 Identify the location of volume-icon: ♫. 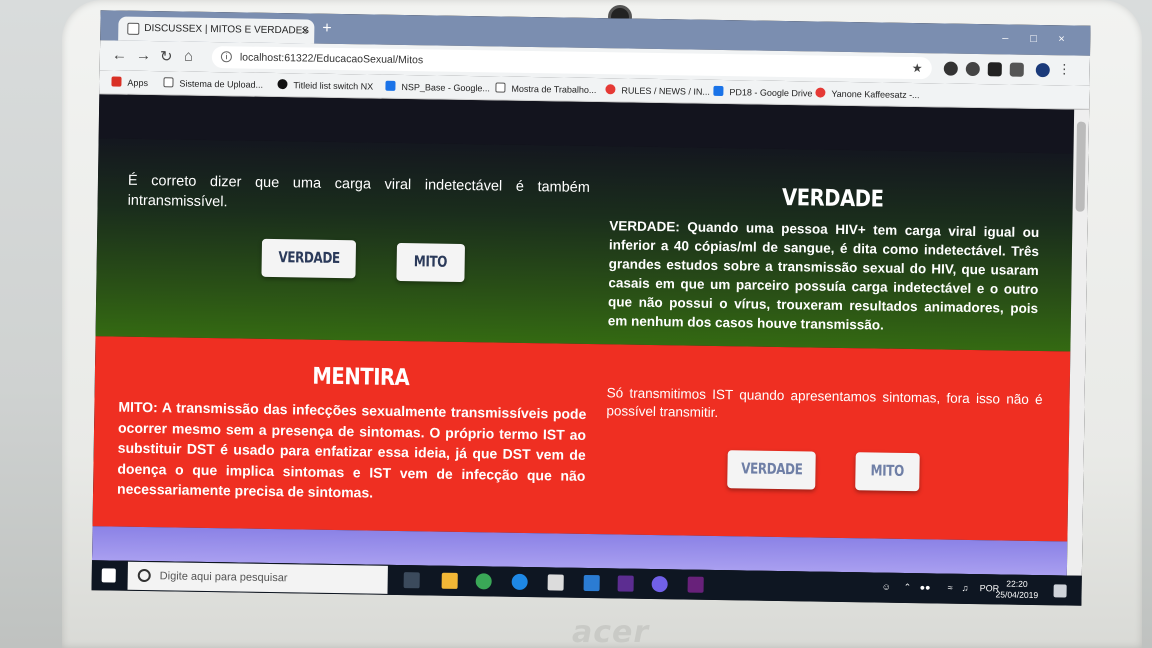
(965, 588).